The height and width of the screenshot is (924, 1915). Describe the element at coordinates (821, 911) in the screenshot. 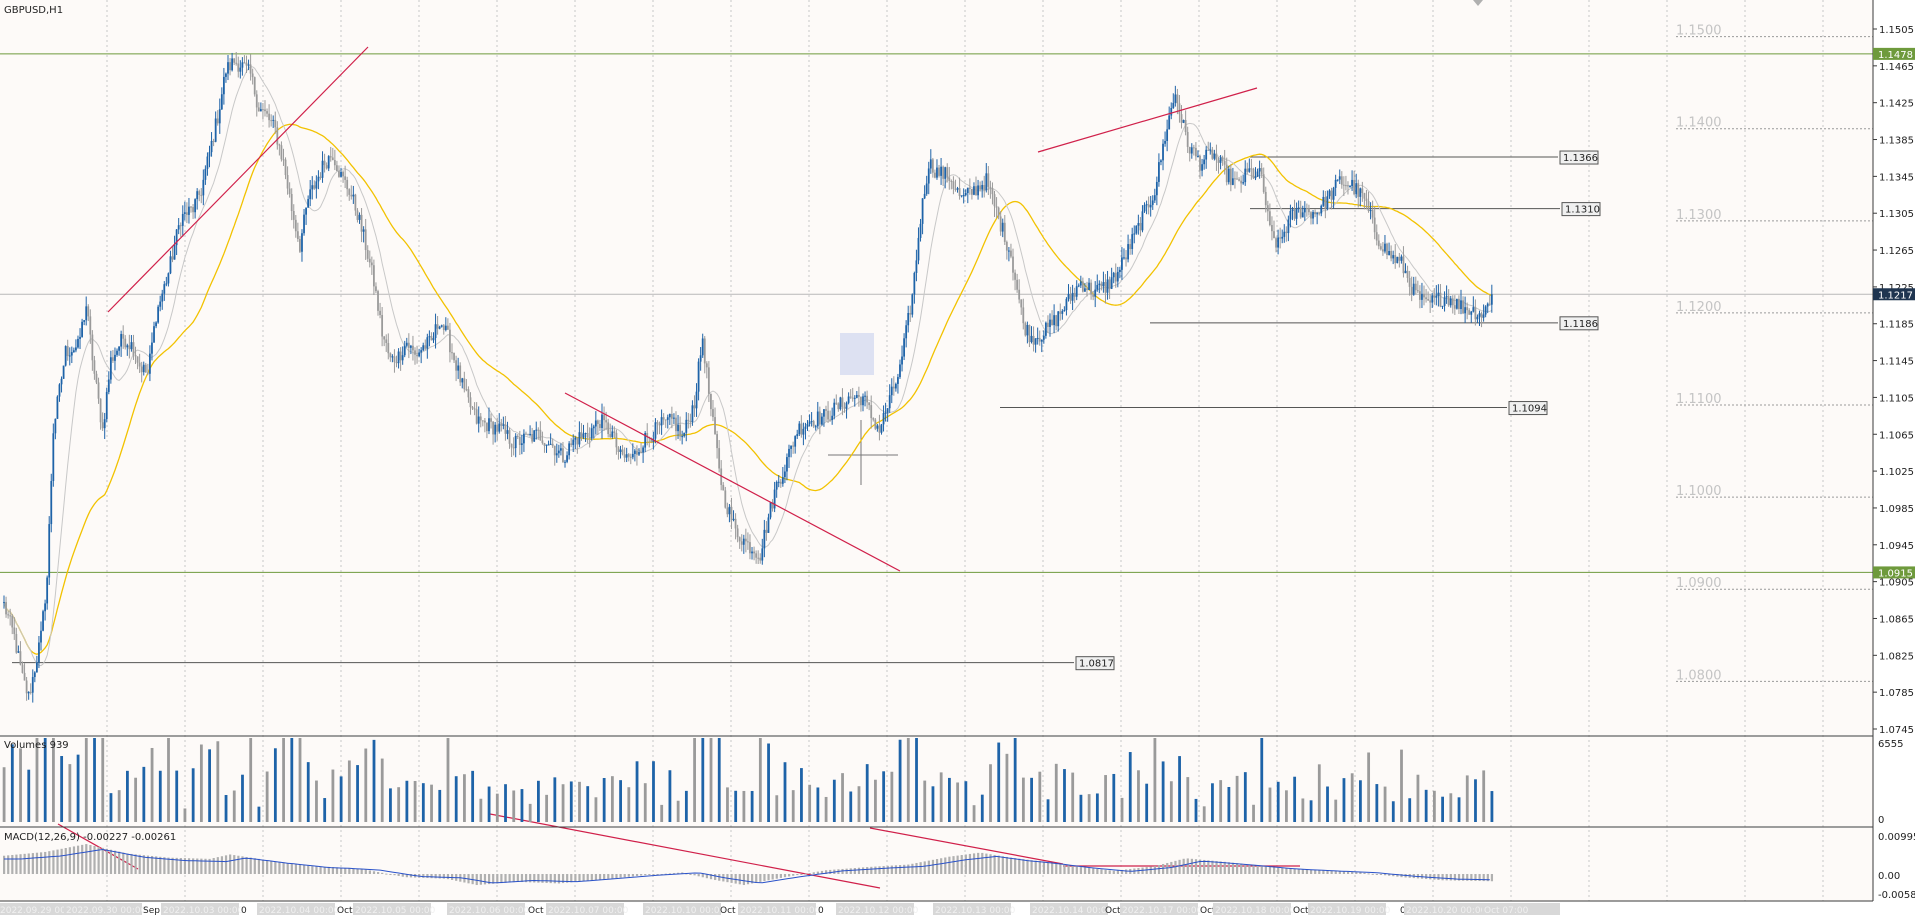

I see `time-tick-label: 0` at that location.